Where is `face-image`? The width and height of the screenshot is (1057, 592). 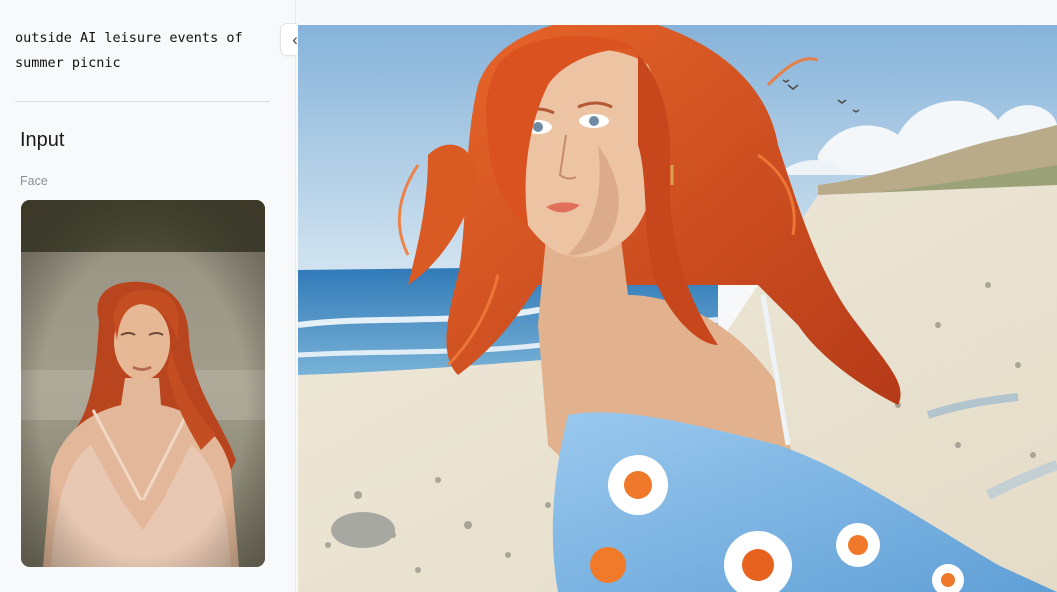
face-image is located at coordinates (143, 383).